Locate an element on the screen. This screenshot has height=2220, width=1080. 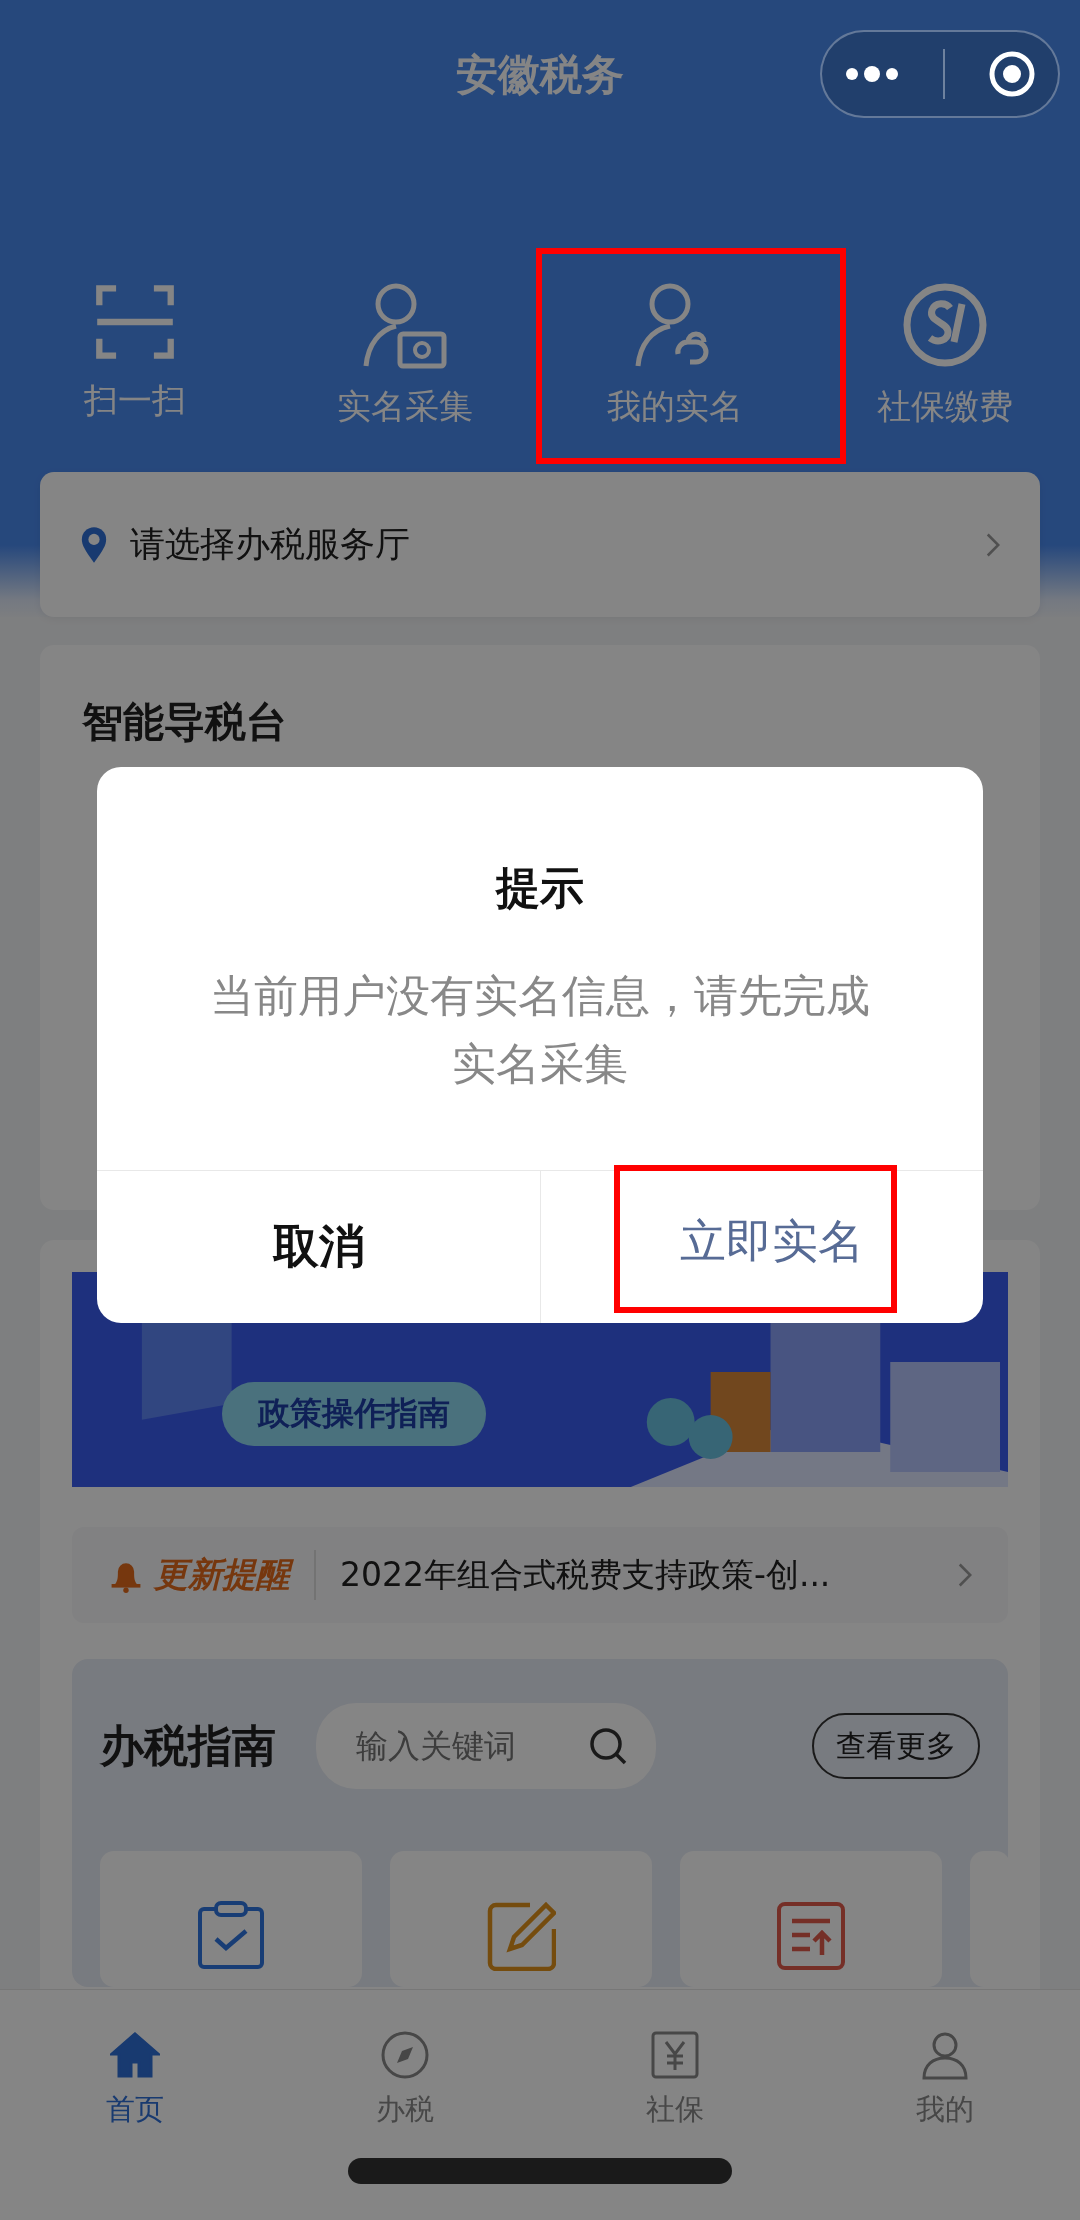
quick-action-label: 扫一扫 is located at coordinates (135, 400).